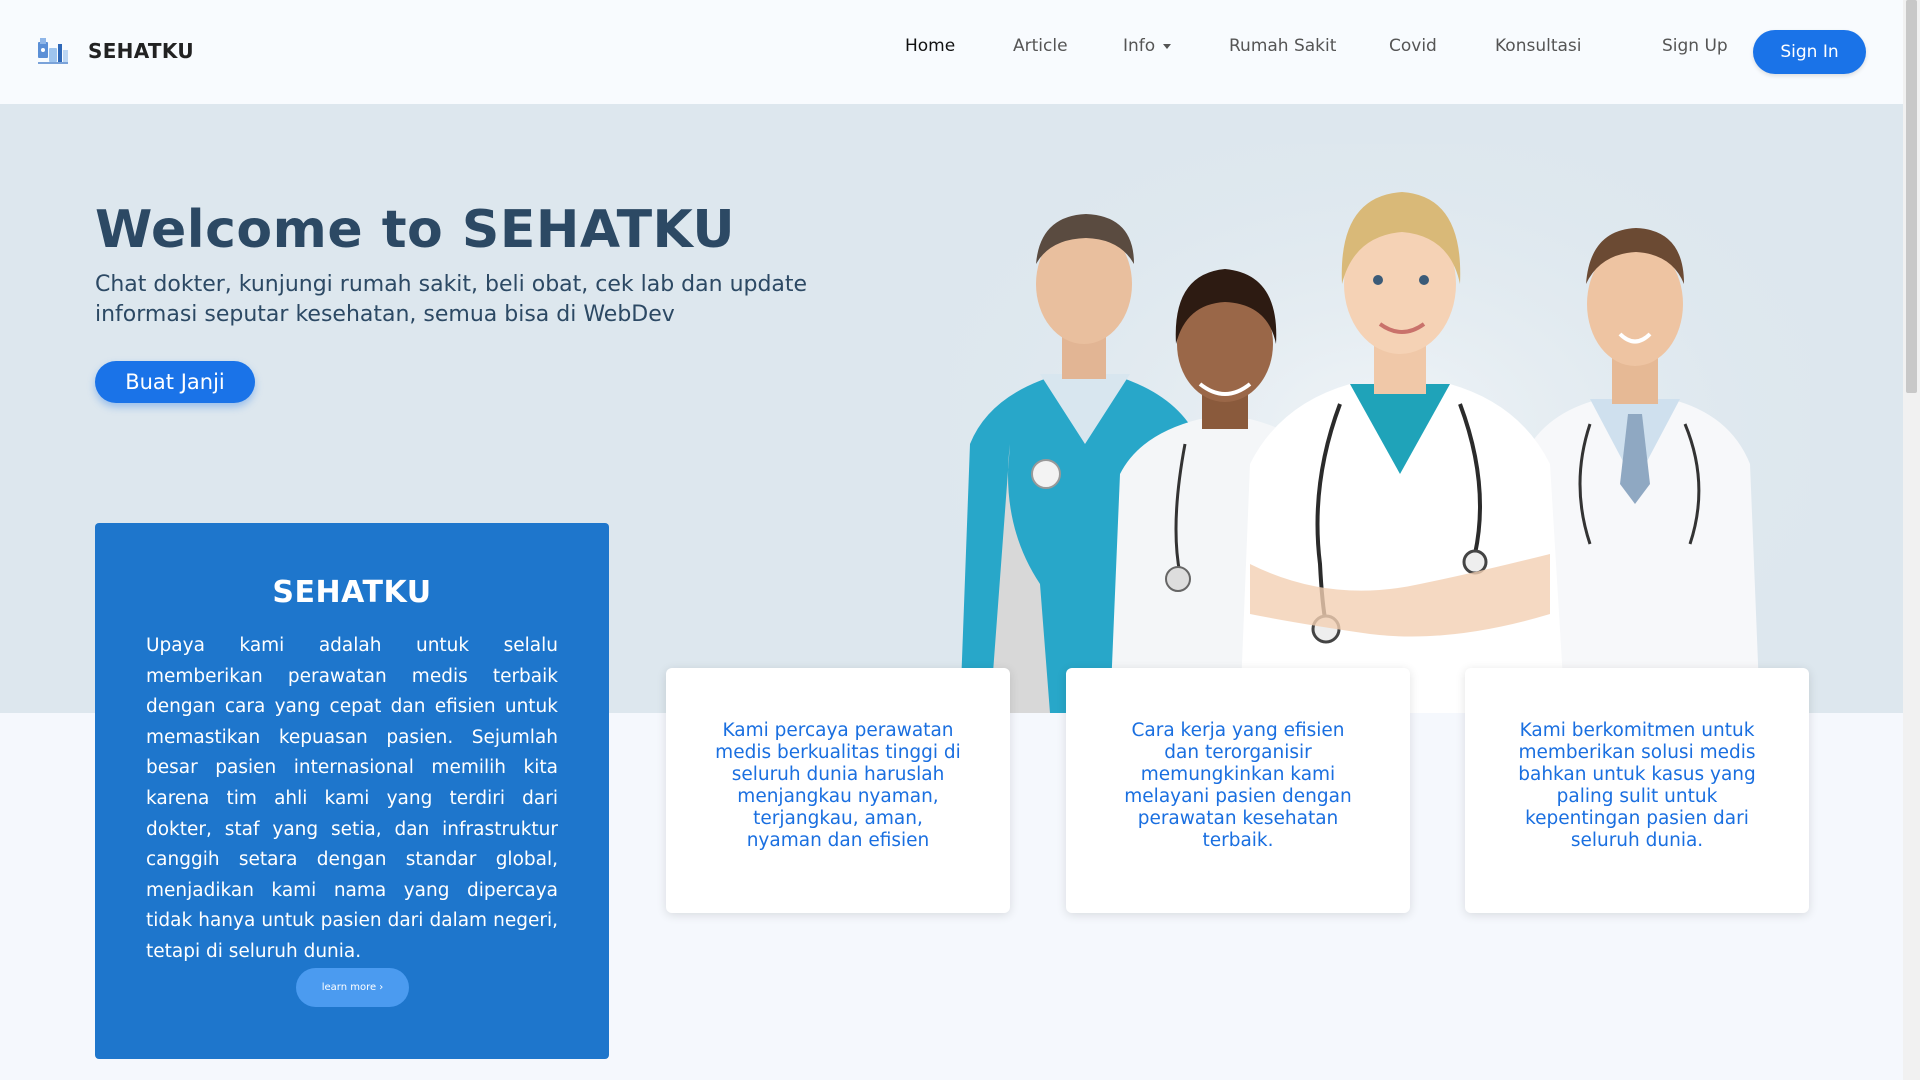 This screenshot has height=1080, width=1920. Describe the element at coordinates (1911, 540) in the screenshot. I see `page-scrollbar` at that location.